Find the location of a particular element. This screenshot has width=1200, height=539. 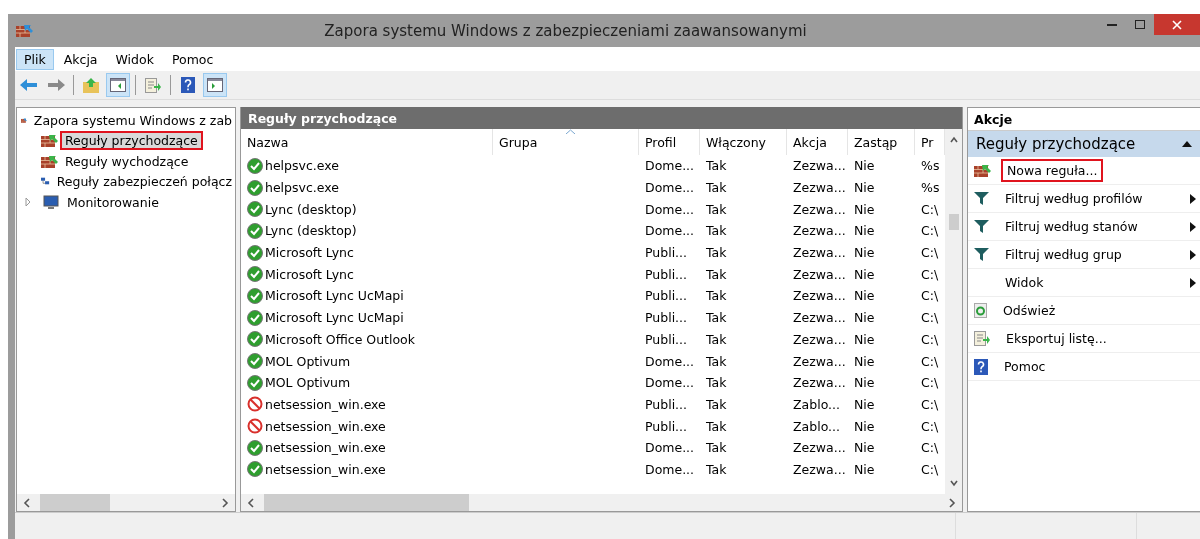

close-button is located at coordinates (1177, 24).